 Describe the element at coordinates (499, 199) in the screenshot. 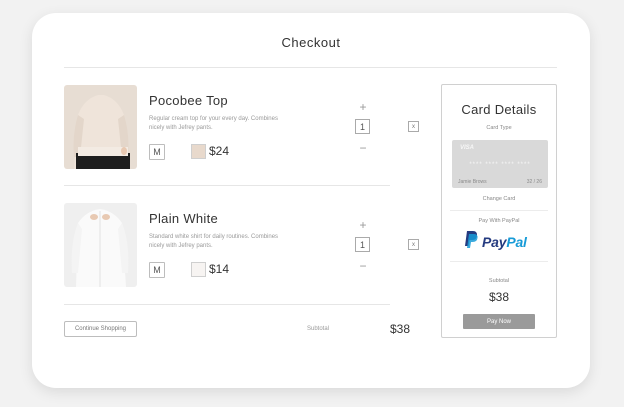

I see `change-card-link: Change Card` at that location.